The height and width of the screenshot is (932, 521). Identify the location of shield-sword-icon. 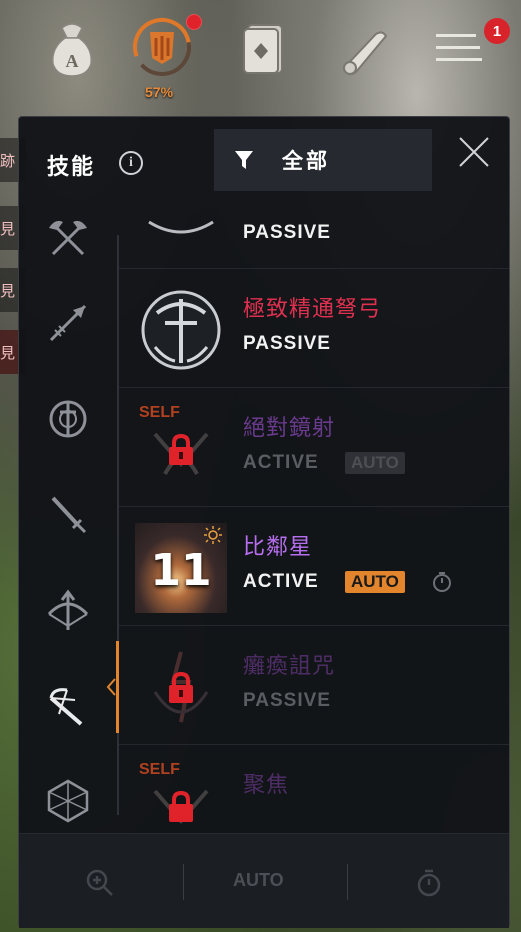
(68, 419).